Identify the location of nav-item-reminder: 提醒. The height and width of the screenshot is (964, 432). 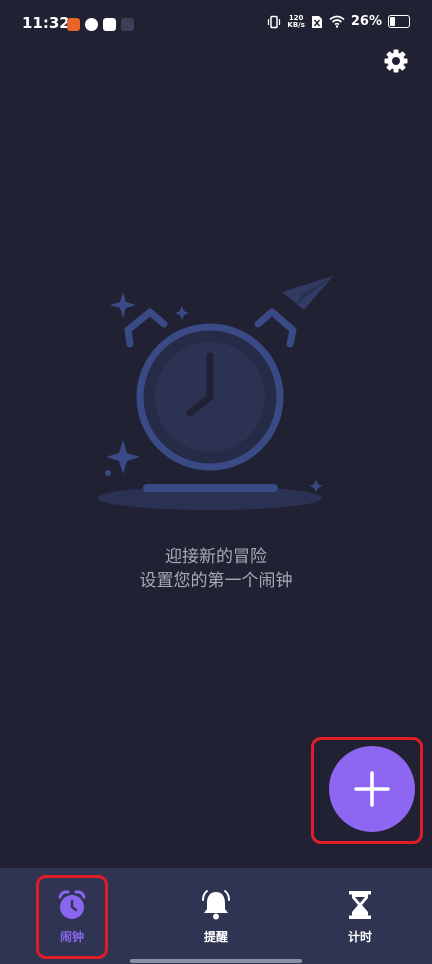
(216, 916).